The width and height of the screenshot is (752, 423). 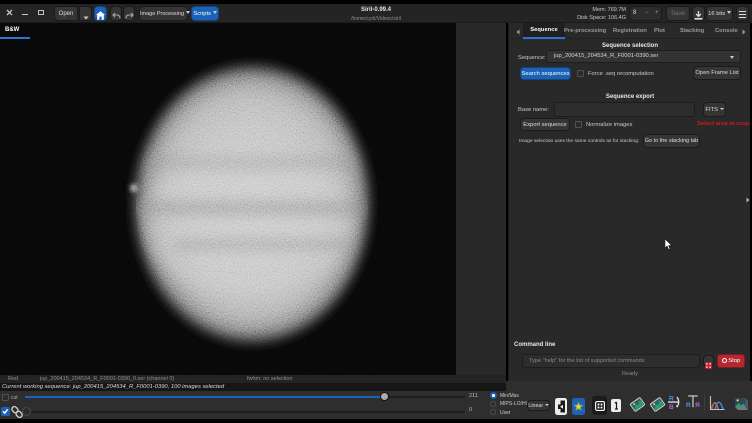 What do you see at coordinates (671, 407) in the screenshot?
I see `svg-text: B` at bounding box center [671, 407].